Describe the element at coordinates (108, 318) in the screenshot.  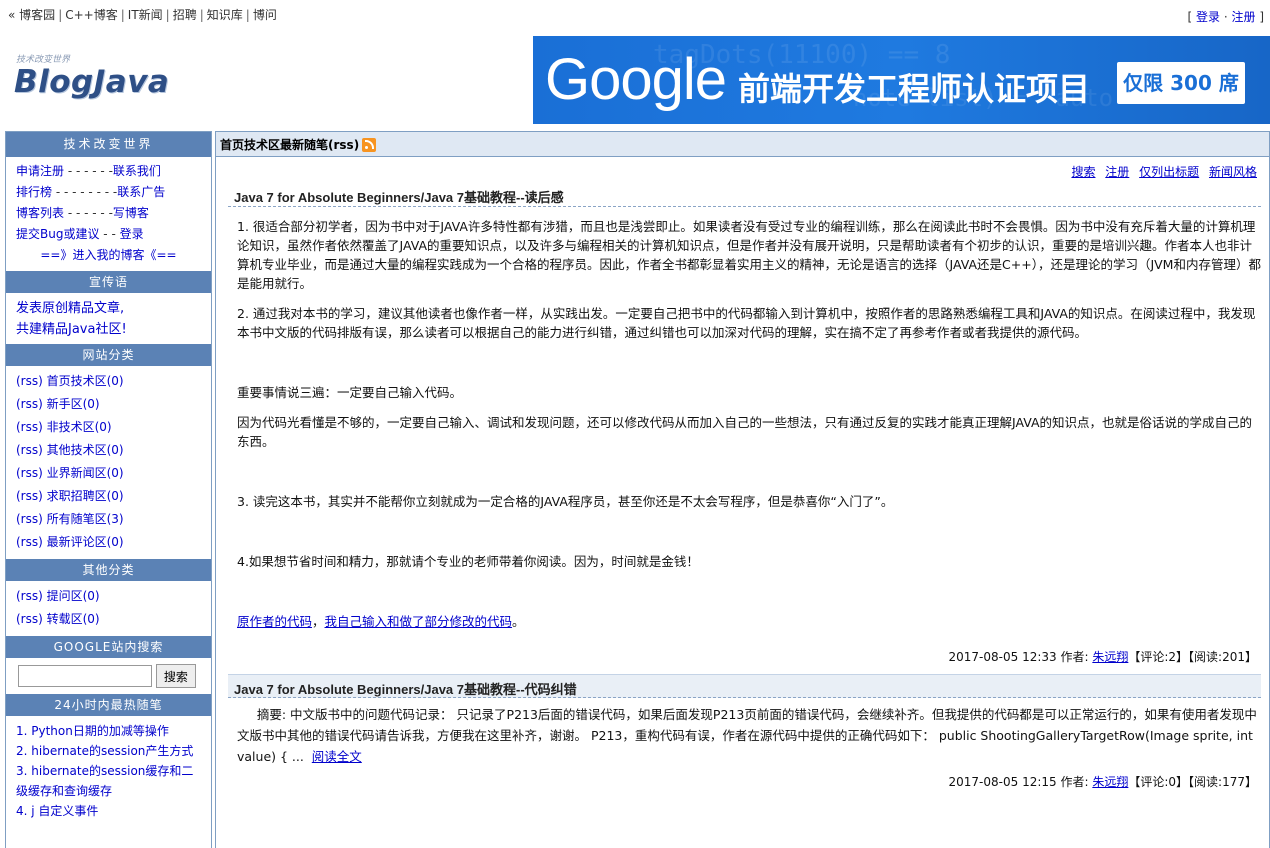
I see `promo-text: 发表原创精品文章, 共建精品Java社区!` at that location.